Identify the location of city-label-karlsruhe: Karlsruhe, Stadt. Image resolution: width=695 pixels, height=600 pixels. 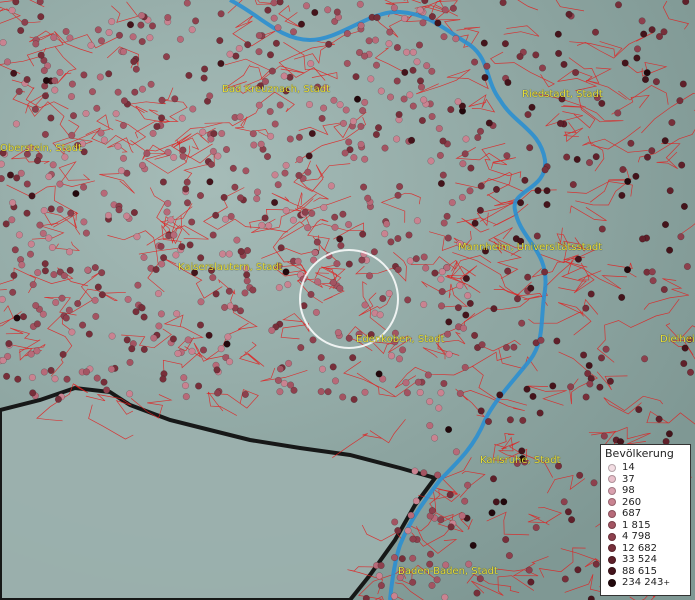
(520, 460).